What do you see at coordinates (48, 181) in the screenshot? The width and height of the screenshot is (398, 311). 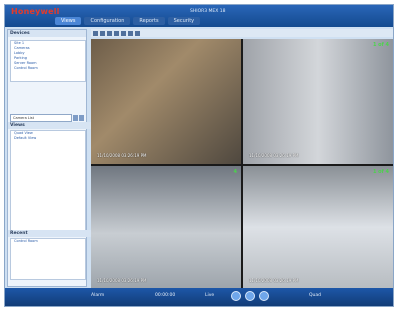 I see `views-list: Quad View Default View` at bounding box center [48, 181].